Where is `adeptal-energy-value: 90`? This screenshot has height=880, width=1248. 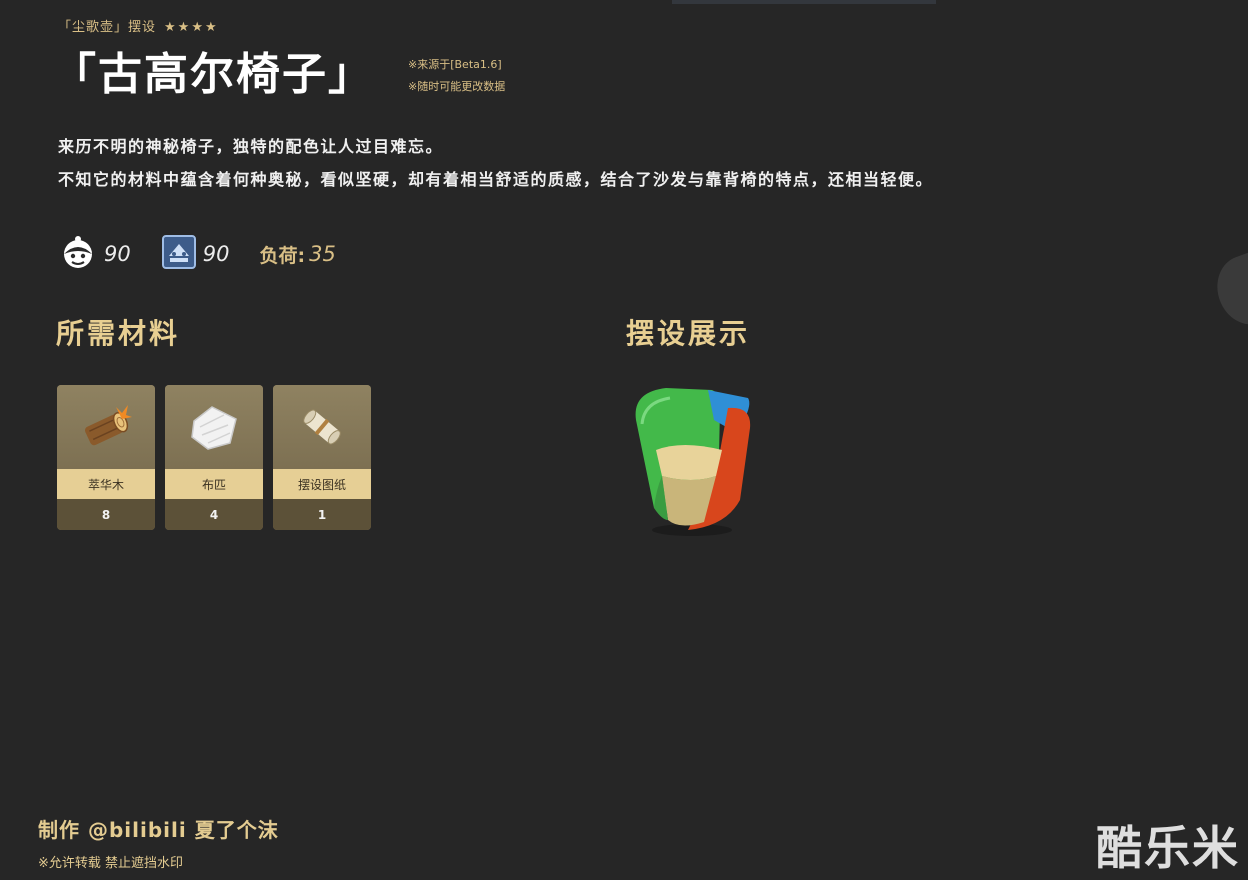 adeptal-energy-value: 90 is located at coordinates (117, 254).